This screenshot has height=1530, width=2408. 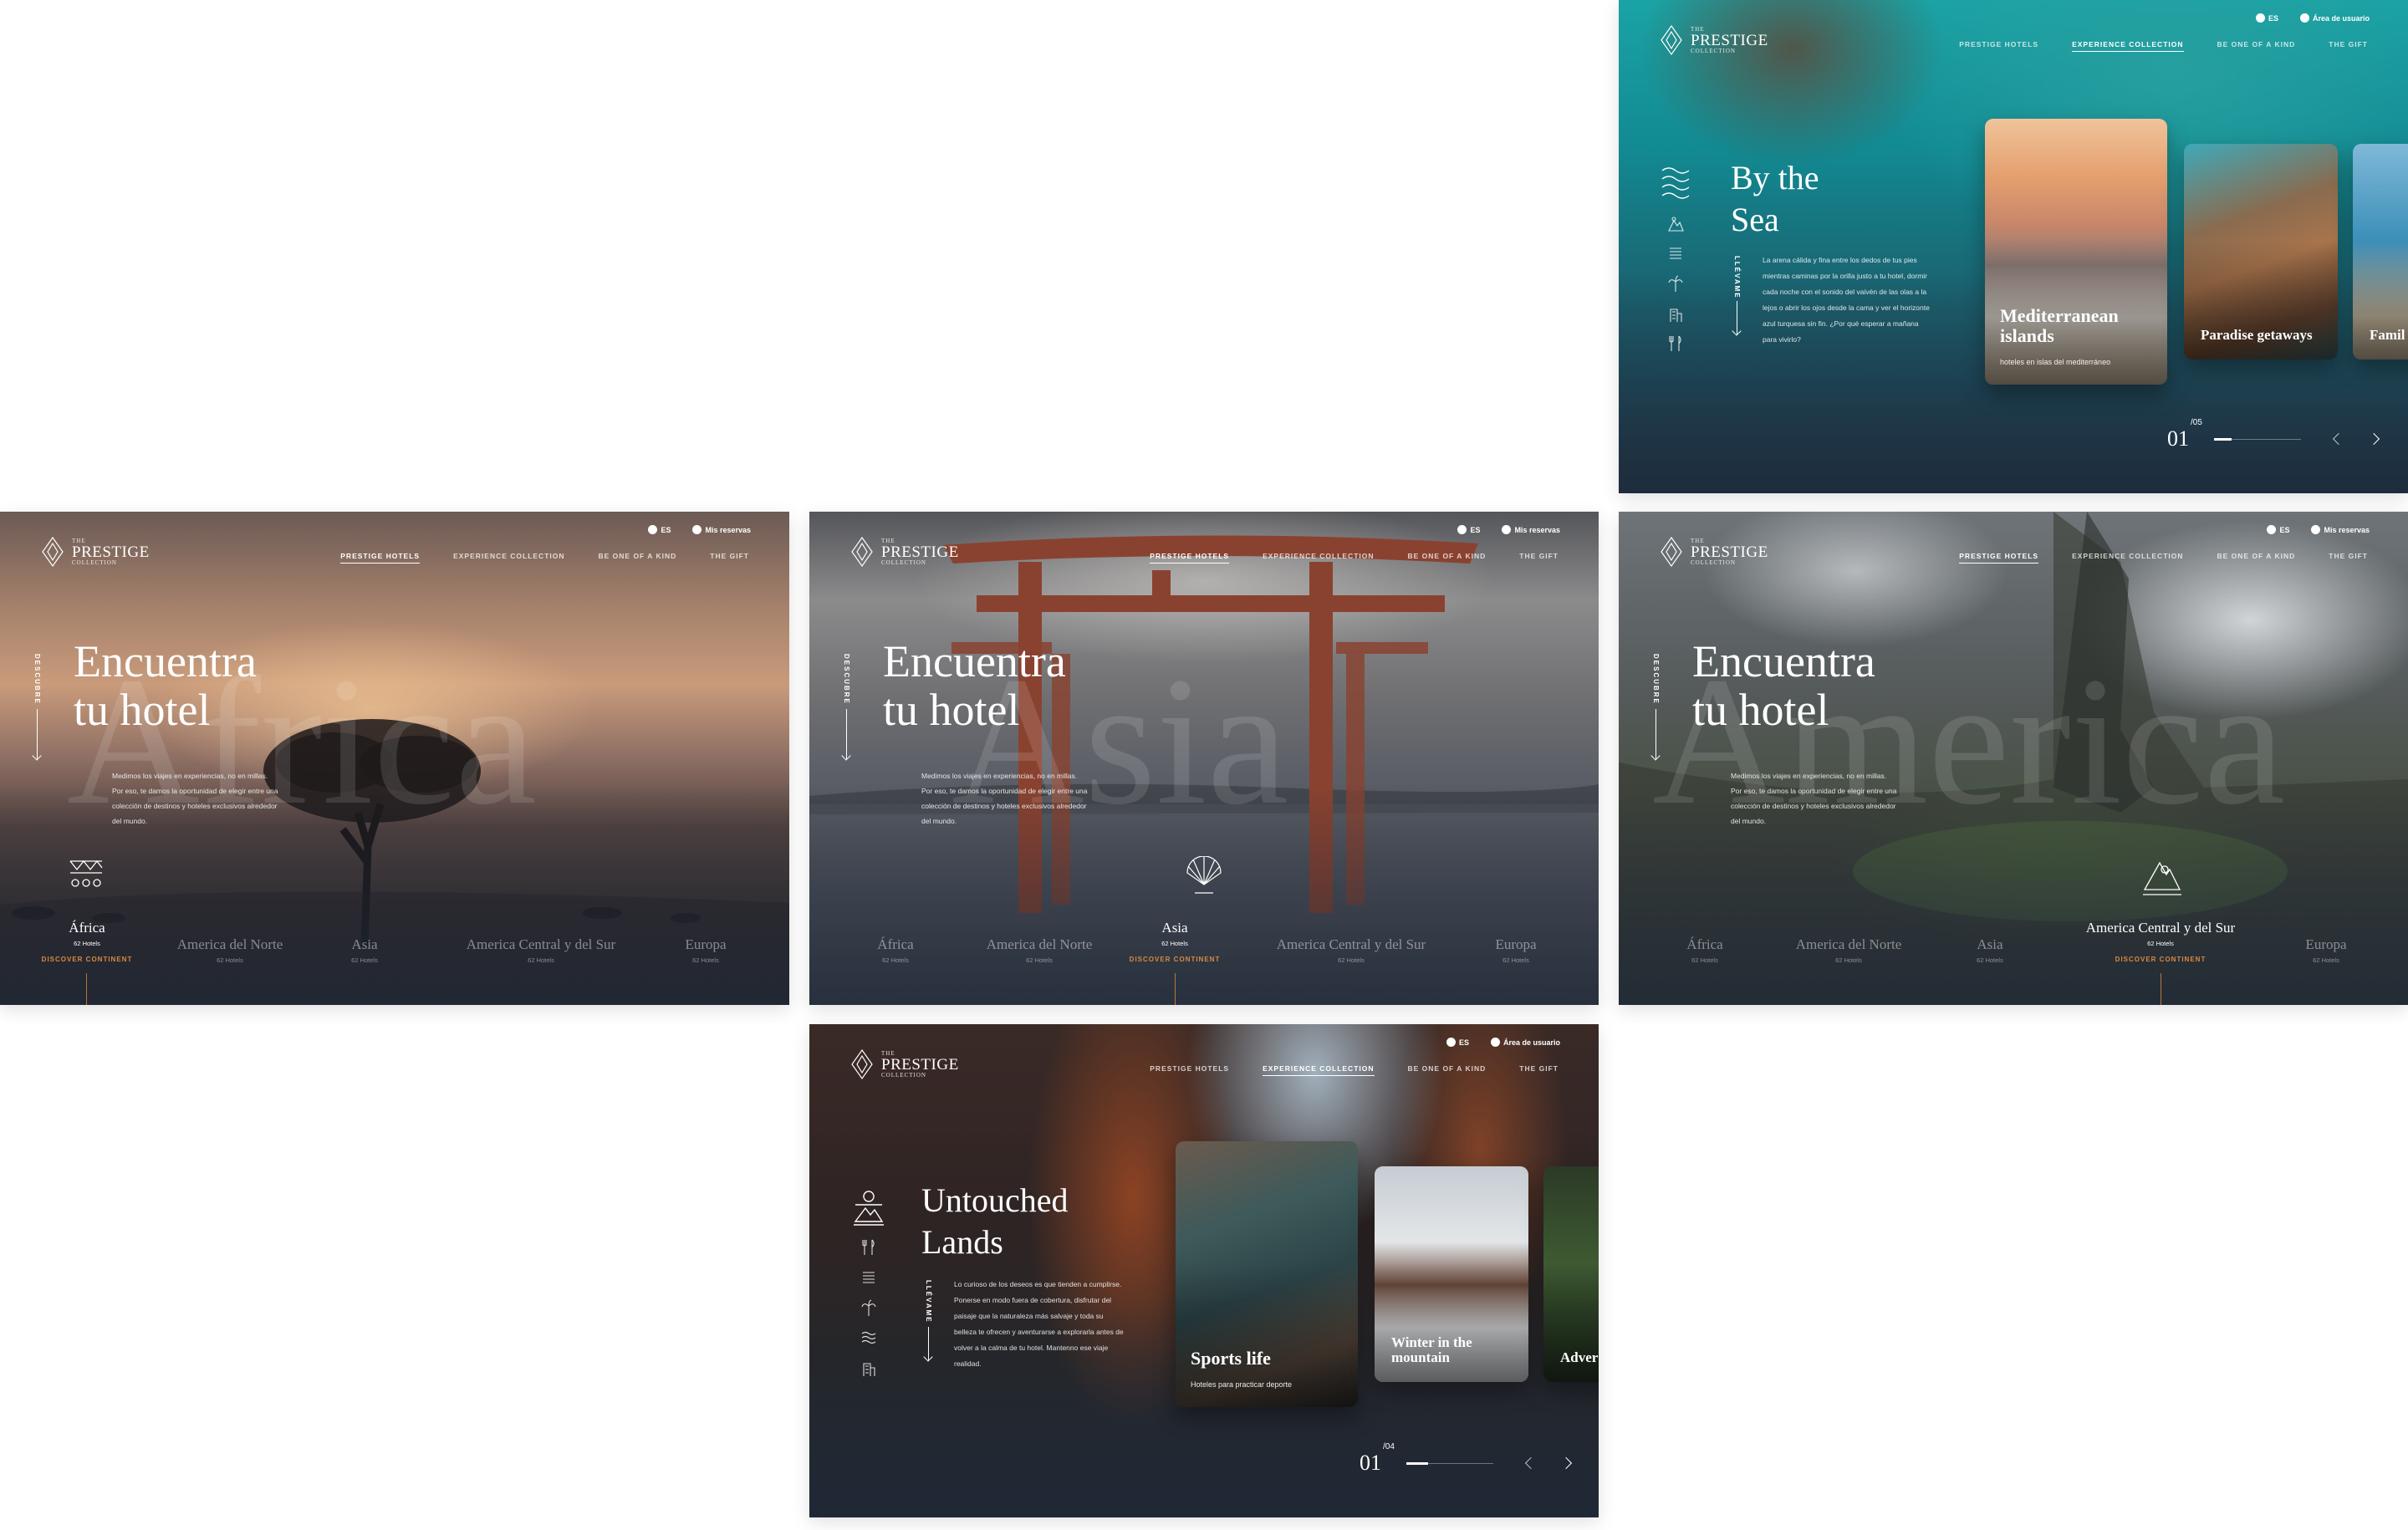 I want to click on waves-small-icon, so click(x=869, y=1338).